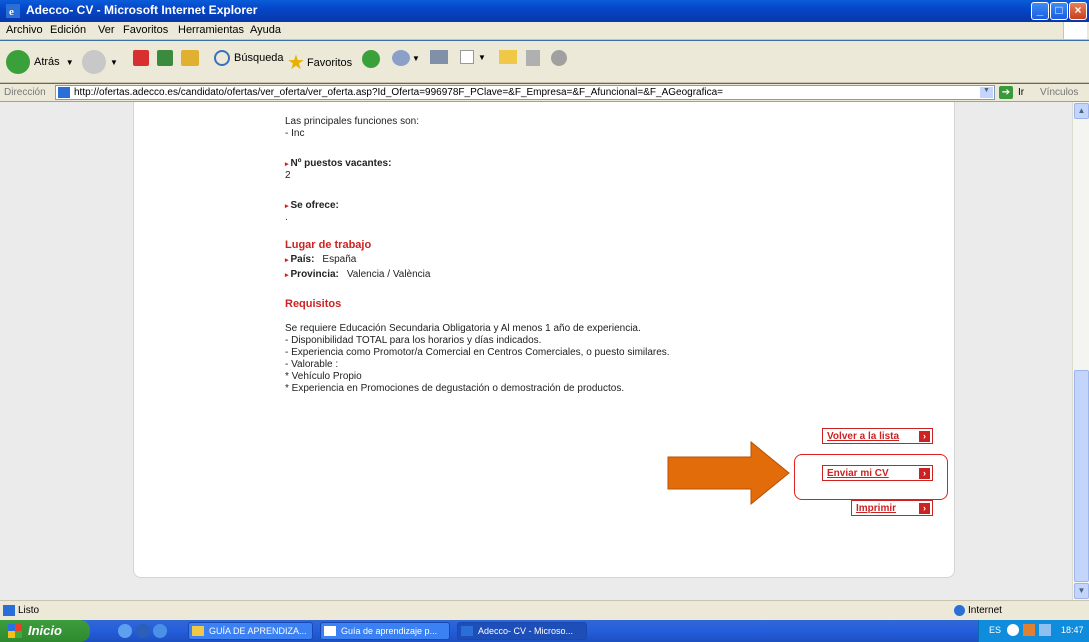 The image size is (1089, 642). I want to click on provincia-row: ▸ Provincia: Valencia / València, so click(358, 274).